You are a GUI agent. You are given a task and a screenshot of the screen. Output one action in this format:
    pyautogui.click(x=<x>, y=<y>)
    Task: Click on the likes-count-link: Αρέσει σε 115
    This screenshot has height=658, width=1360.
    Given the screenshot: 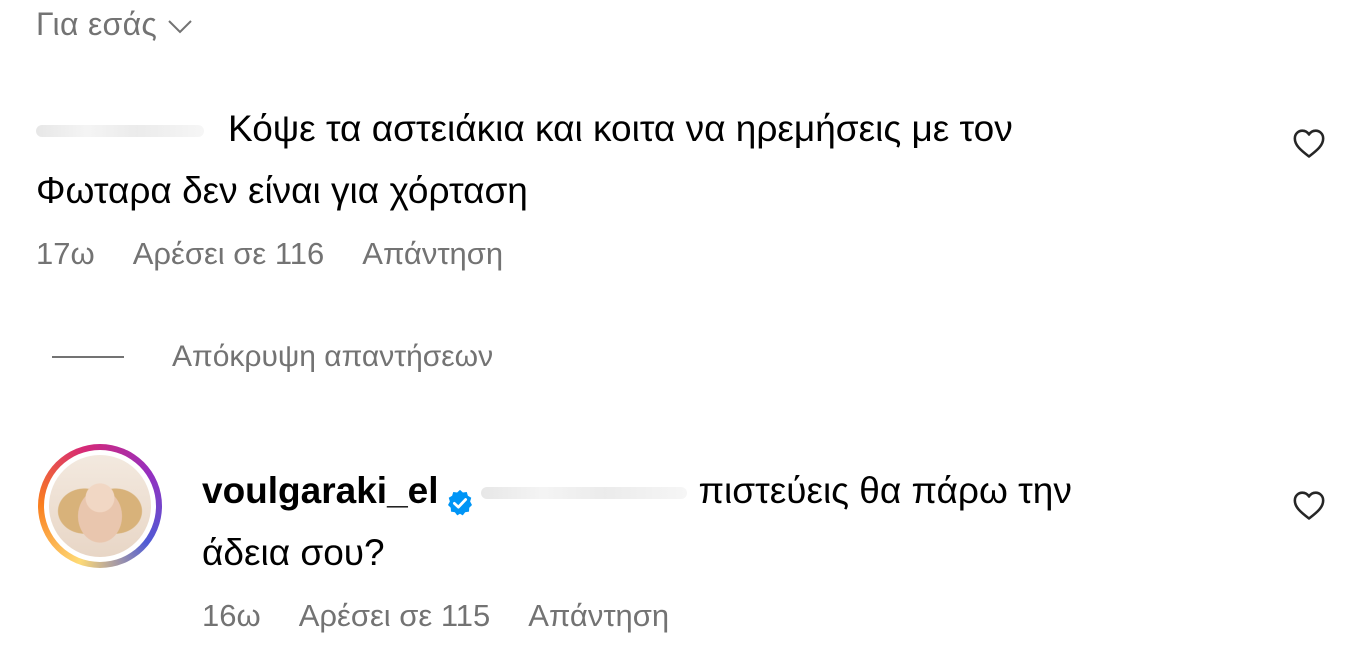 What is the action you would take?
    pyautogui.click(x=395, y=616)
    